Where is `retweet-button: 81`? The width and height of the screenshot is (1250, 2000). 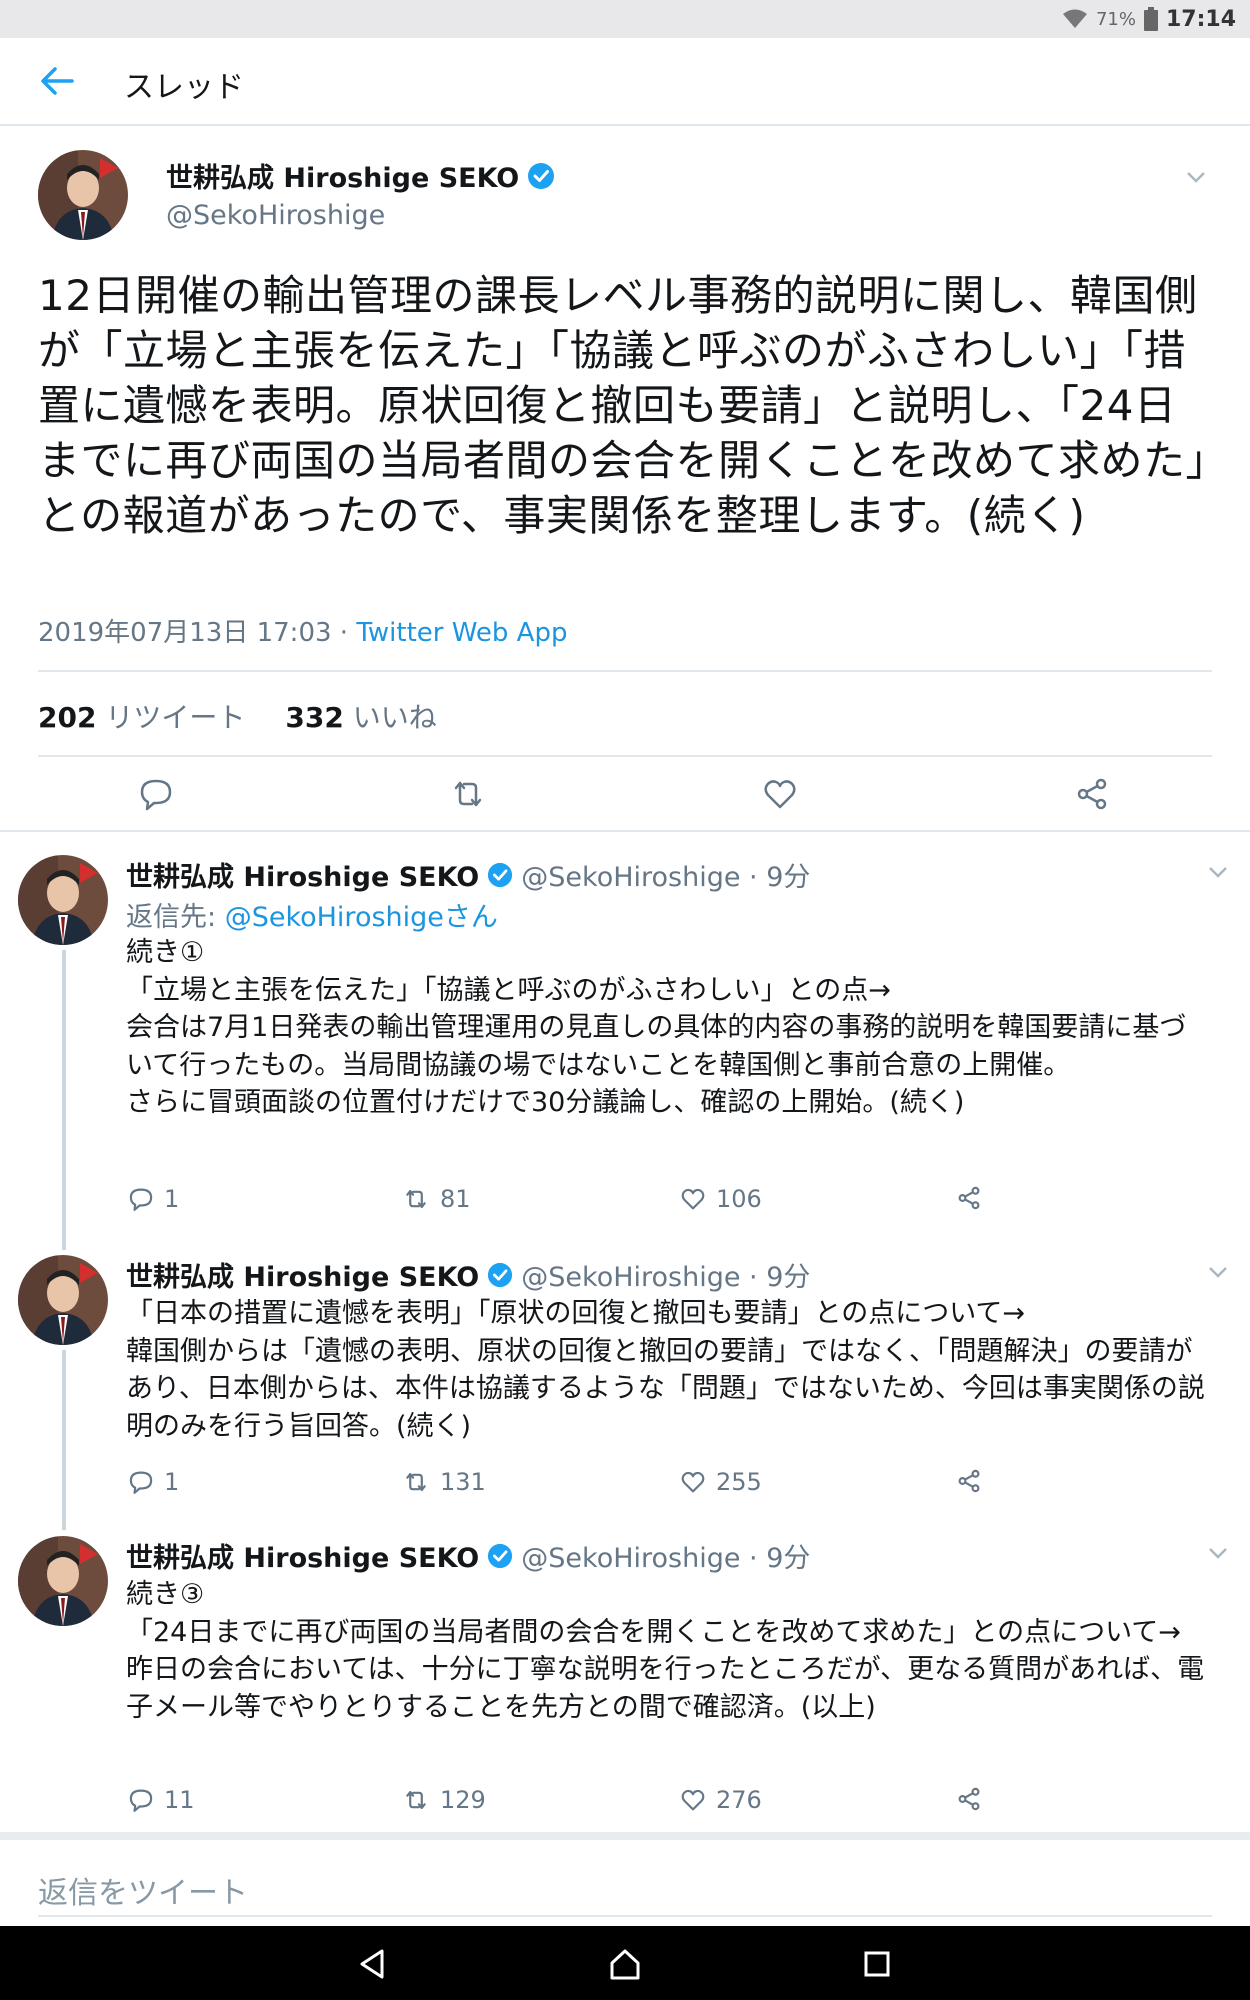 retweet-button: 81 is located at coordinates (436, 1199).